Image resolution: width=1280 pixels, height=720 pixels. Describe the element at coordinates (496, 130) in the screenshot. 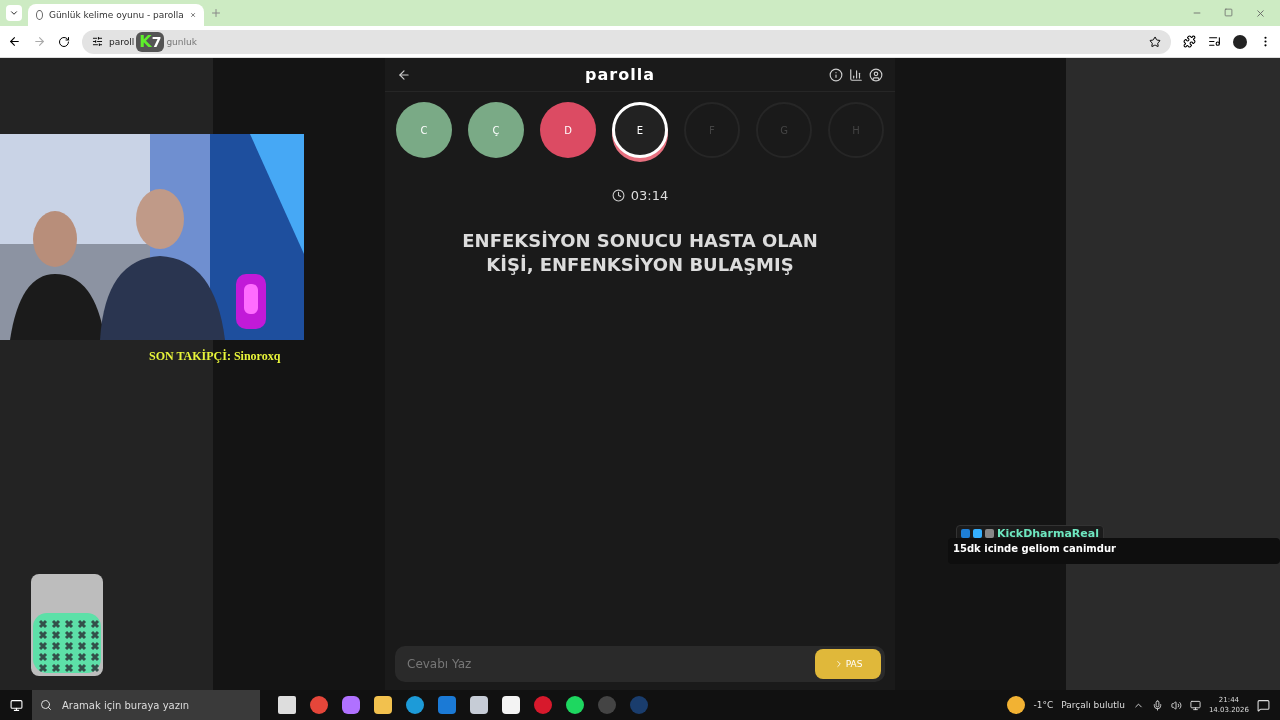

I see `letter-circle: Ç` at that location.